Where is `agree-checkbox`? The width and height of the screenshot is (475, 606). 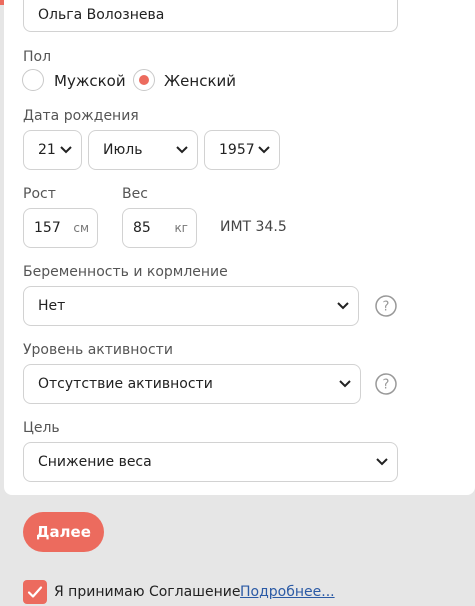
agree-checkbox is located at coordinates (35, 592).